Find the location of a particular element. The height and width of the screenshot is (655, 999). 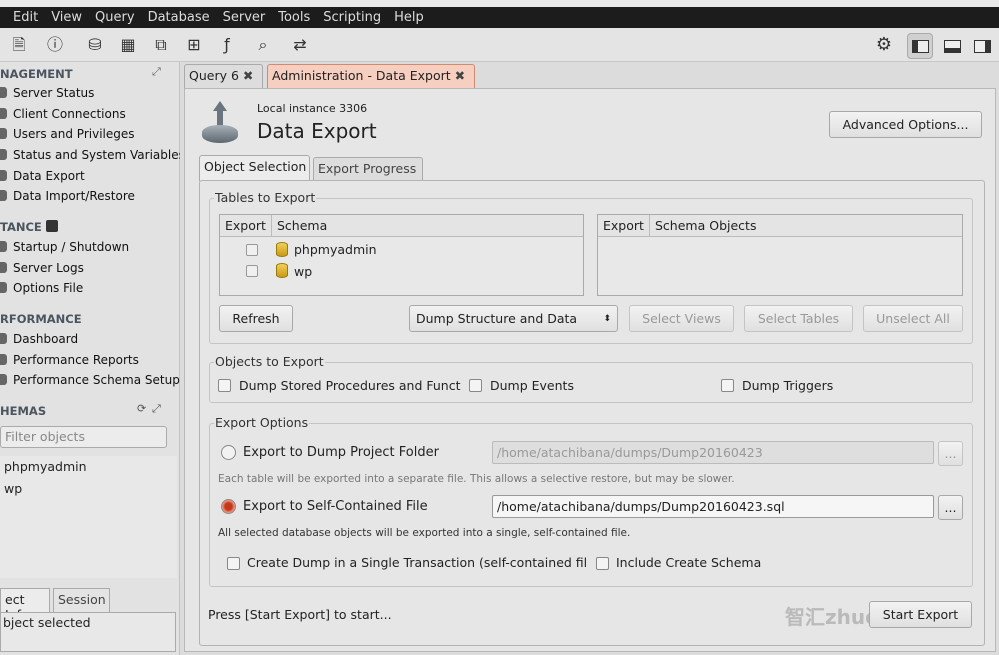

sidebar-item-client-connections: Client Connections is located at coordinates (63, 114).